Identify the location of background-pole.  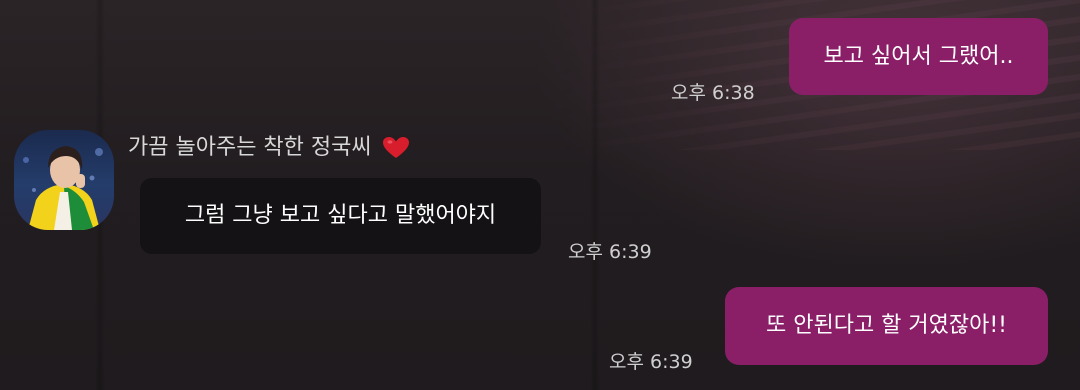
(595, 195).